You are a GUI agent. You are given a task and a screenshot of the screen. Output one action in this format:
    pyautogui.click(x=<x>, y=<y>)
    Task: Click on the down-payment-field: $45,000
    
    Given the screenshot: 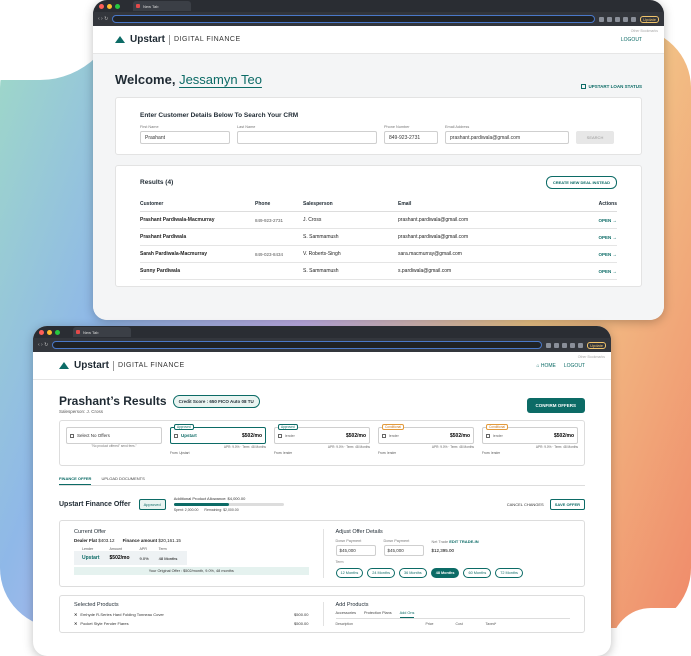 What is the action you would take?
    pyautogui.click(x=355, y=550)
    